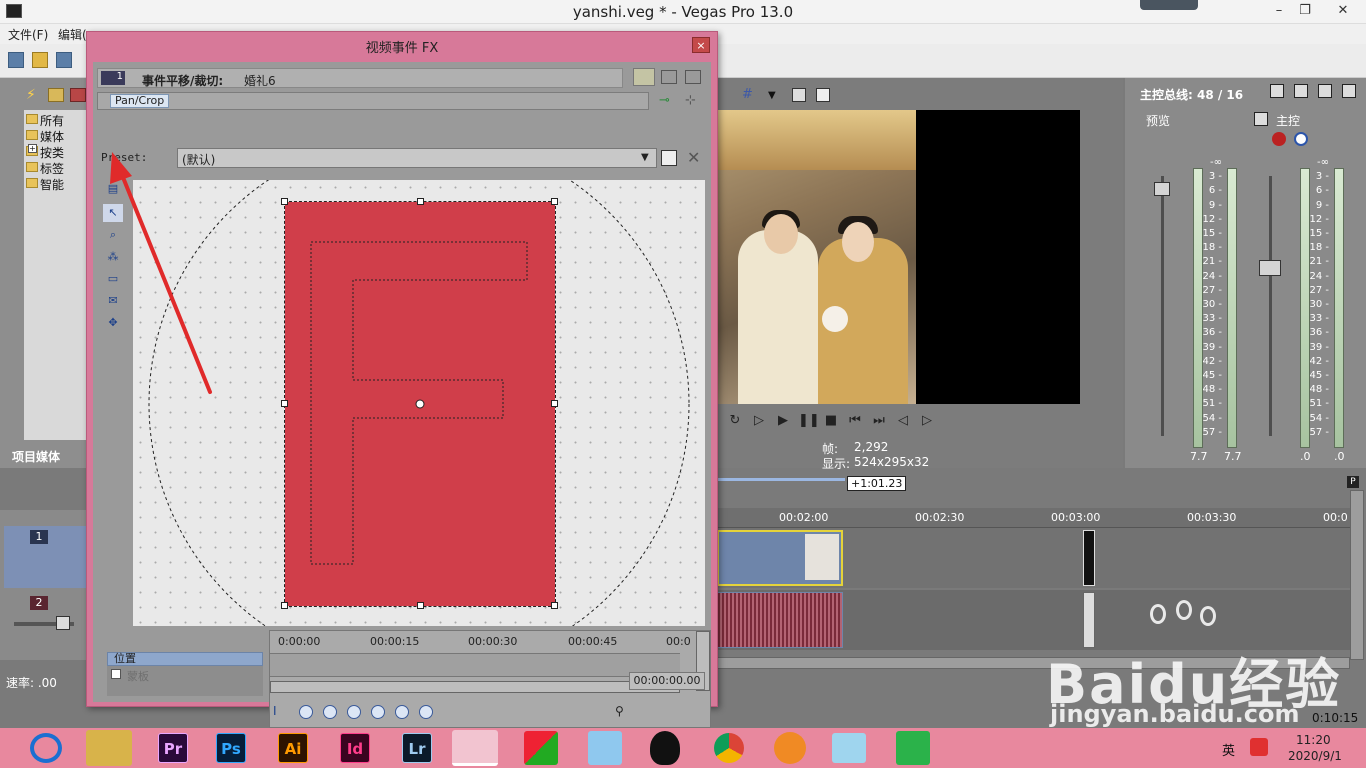 The width and height of the screenshot is (1366, 768). I want to click on tree-item-by-type: 按类, so click(52, 152).